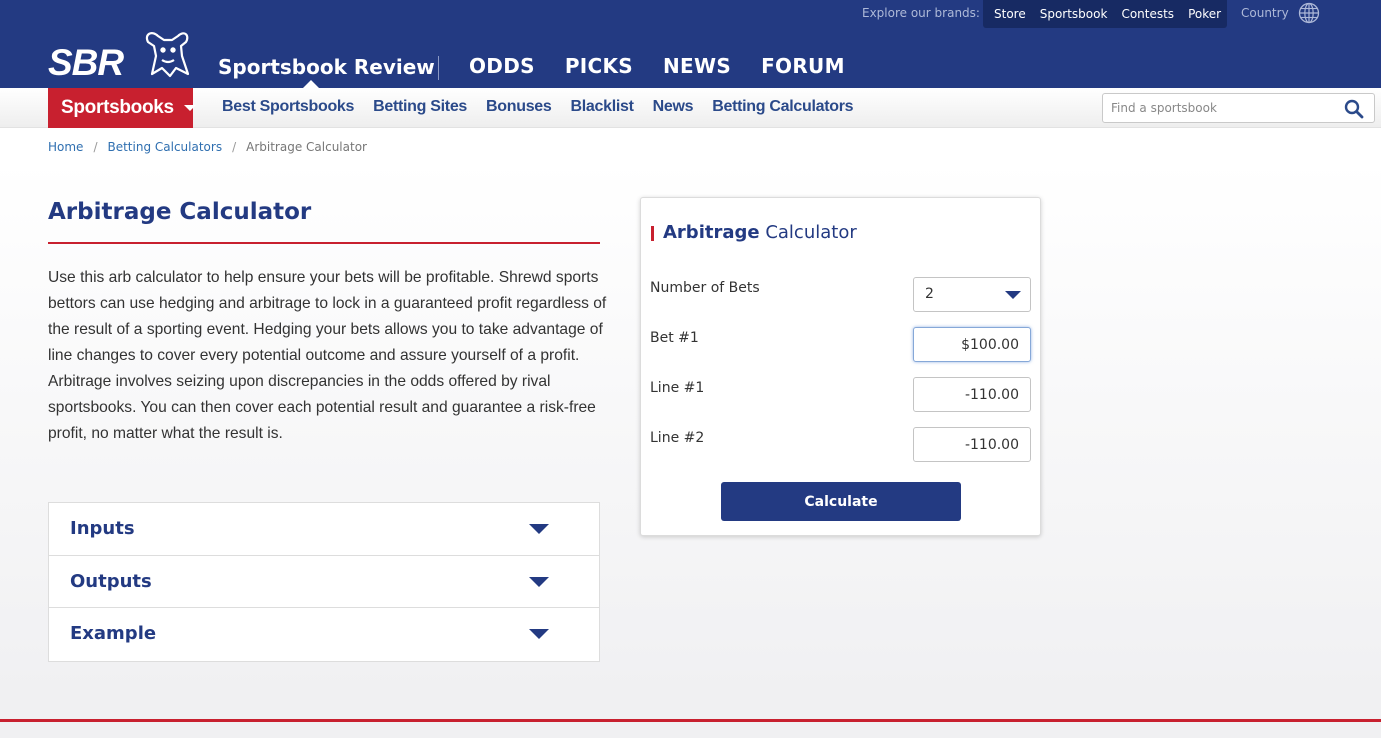 The width and height of the screenshot is (1381, 738). I want to click on page-title: Arbitrage Calculator, so click(180, 212).